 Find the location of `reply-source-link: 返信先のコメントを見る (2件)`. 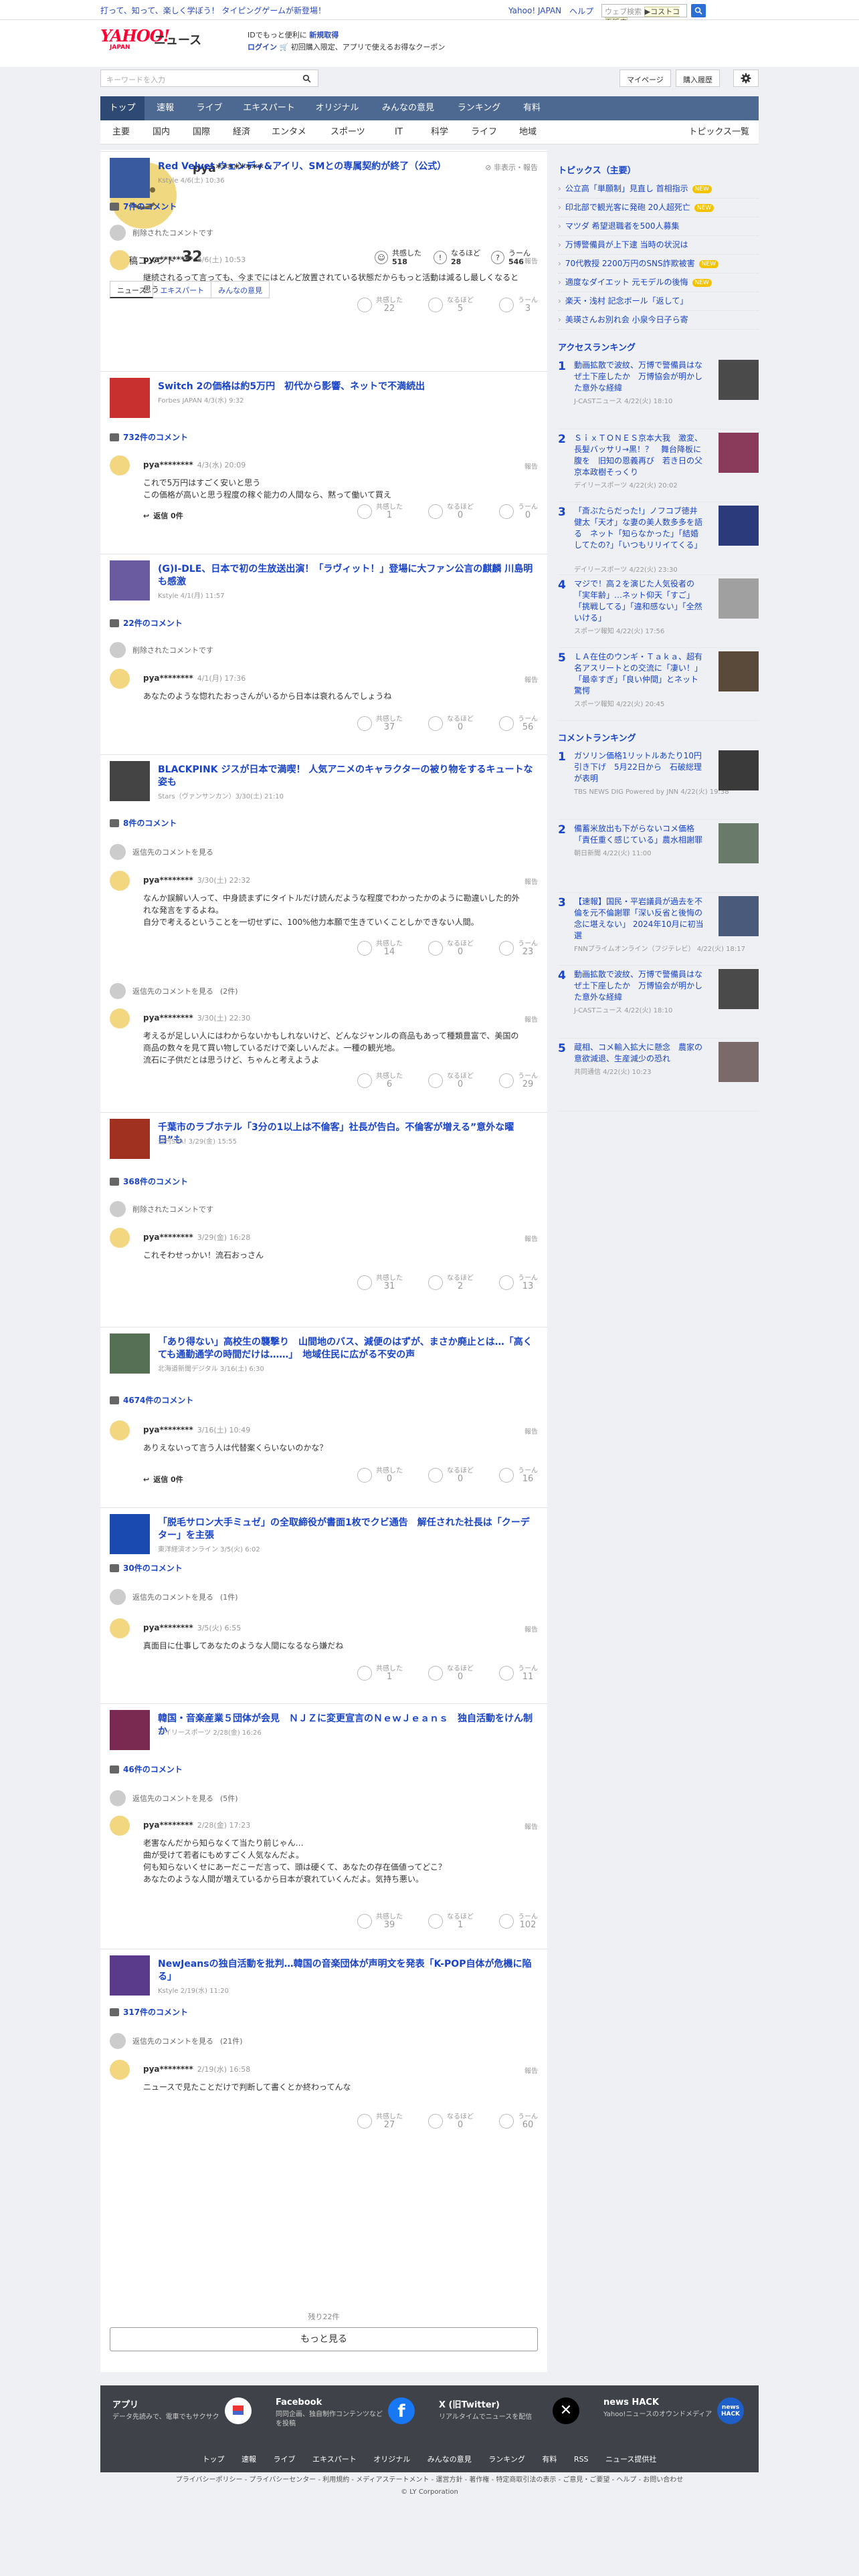

reply-source-link: 返信先のコメントを見る (2件) is located at coordinates (174, 991).